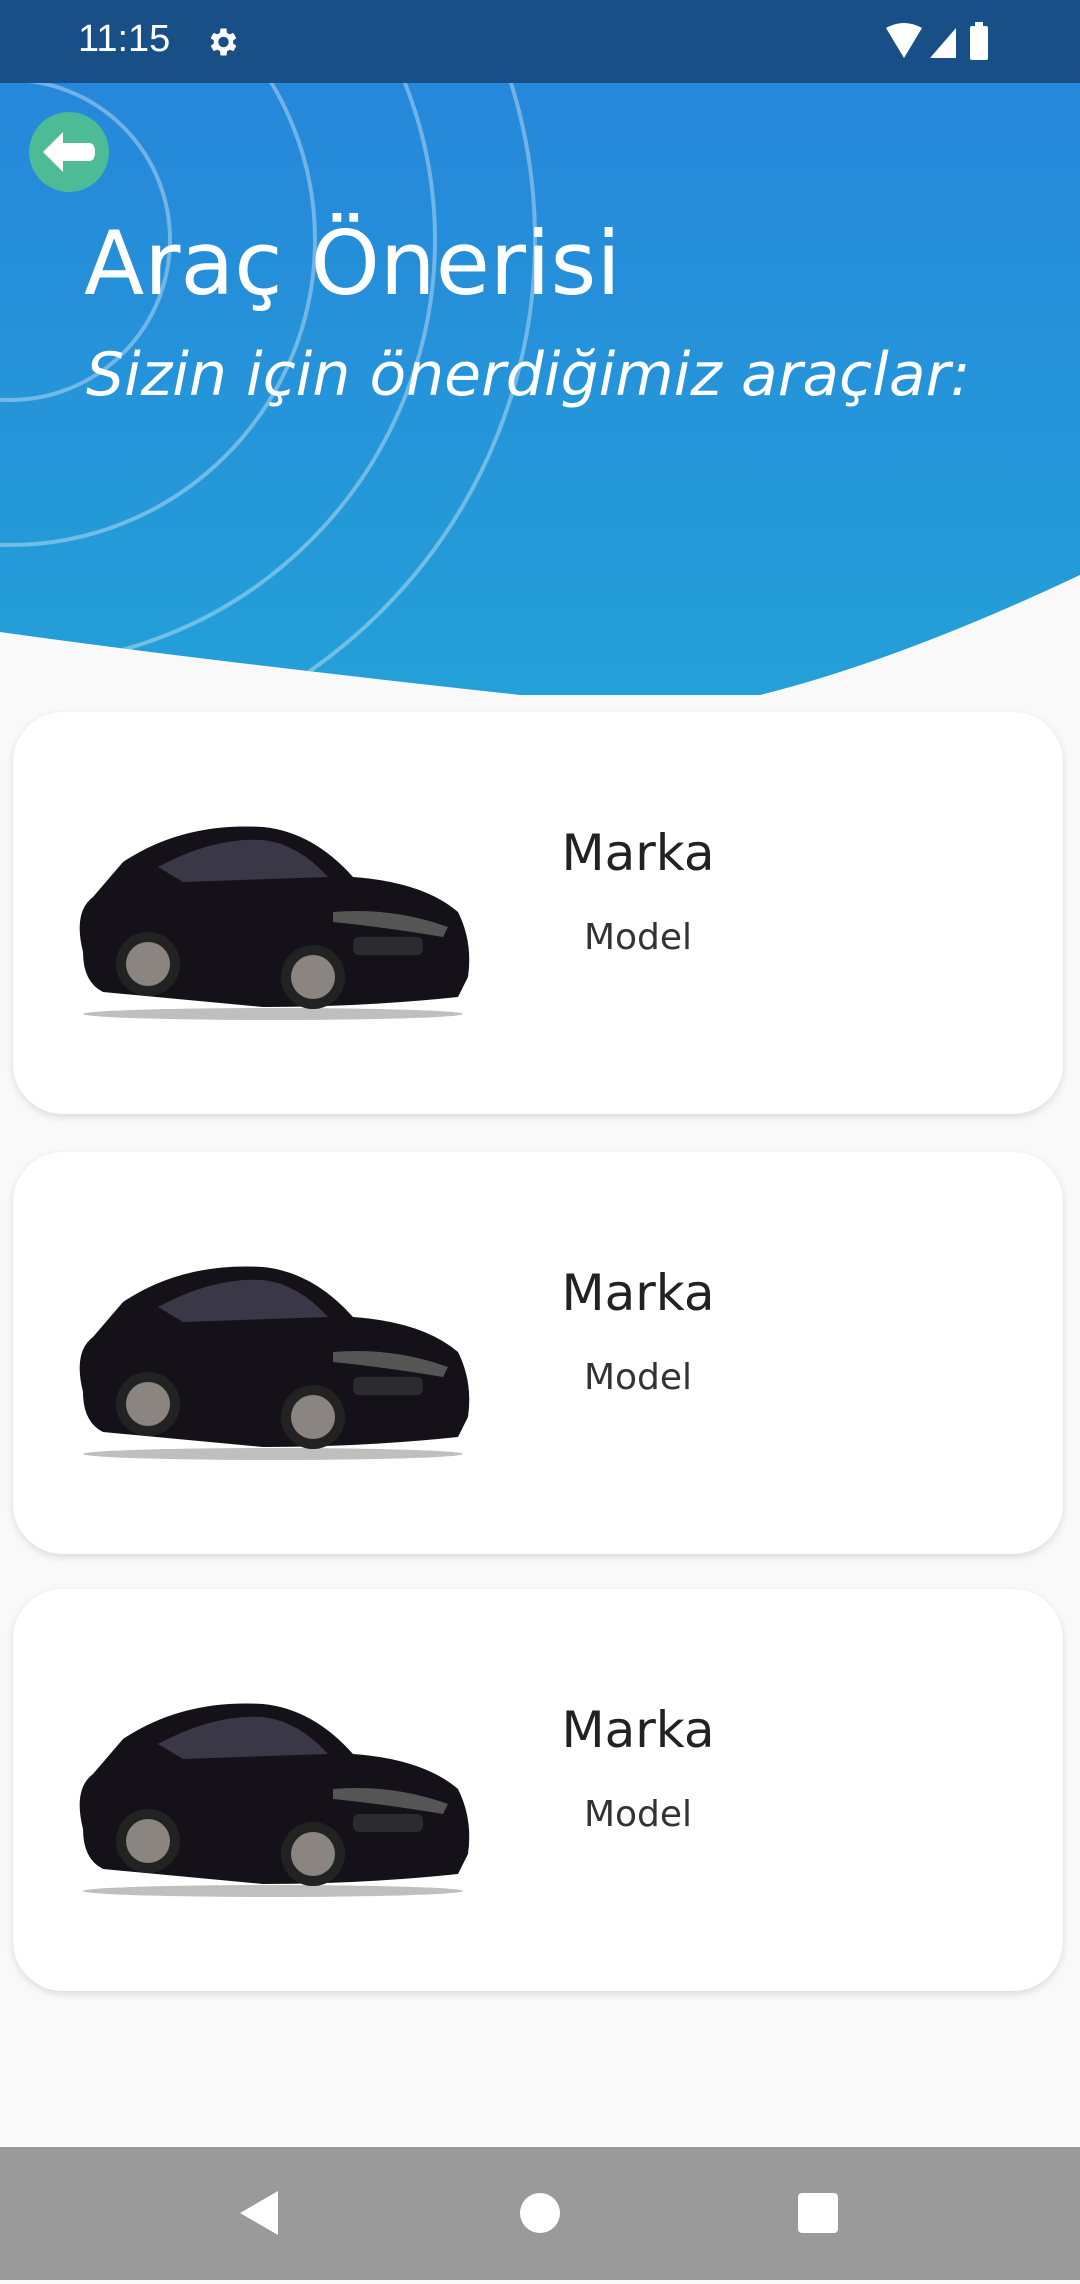 This screenshot has height=2284, width=1080. What do you see at coordinates (943, 43) in the screenshot?
I see `signal-icon` at bounding box center [943, 43].